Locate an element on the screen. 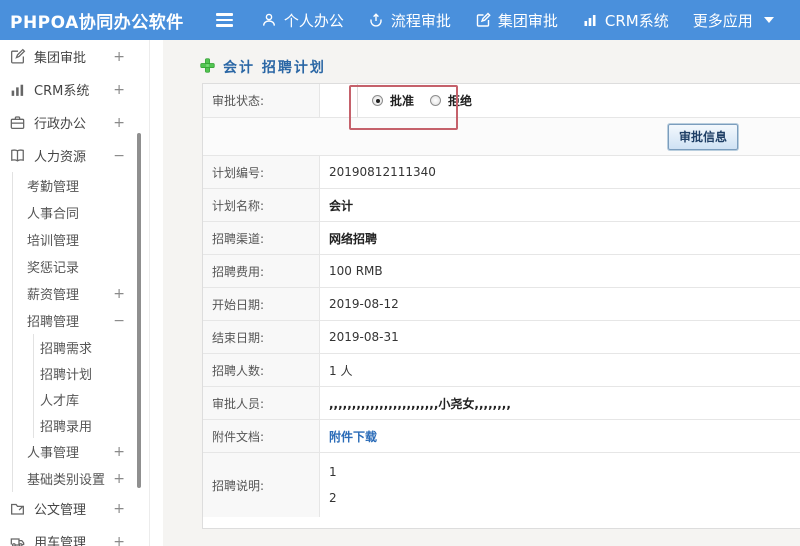 The height and width of the screenshot is (546, 800). recruit-cost-value: 100 RMB is located at coordinates (356, 271).